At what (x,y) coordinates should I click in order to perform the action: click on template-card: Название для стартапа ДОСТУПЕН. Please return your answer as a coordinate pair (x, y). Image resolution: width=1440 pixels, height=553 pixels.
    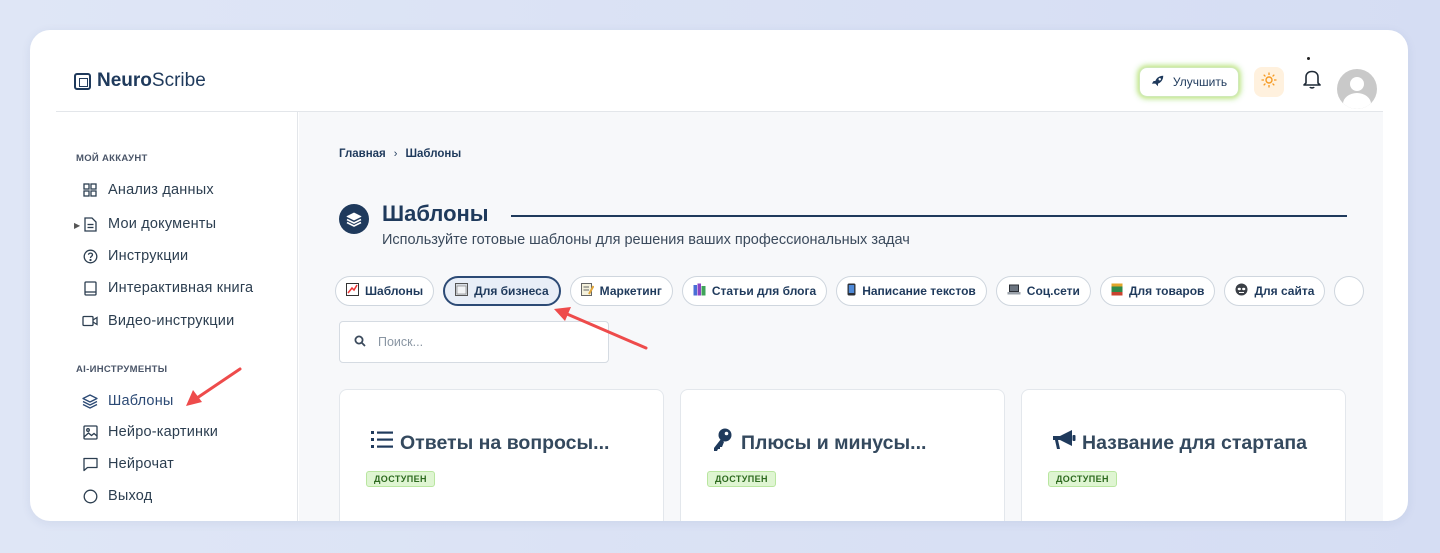
    Looking at the image, I should click on (1183, 455).